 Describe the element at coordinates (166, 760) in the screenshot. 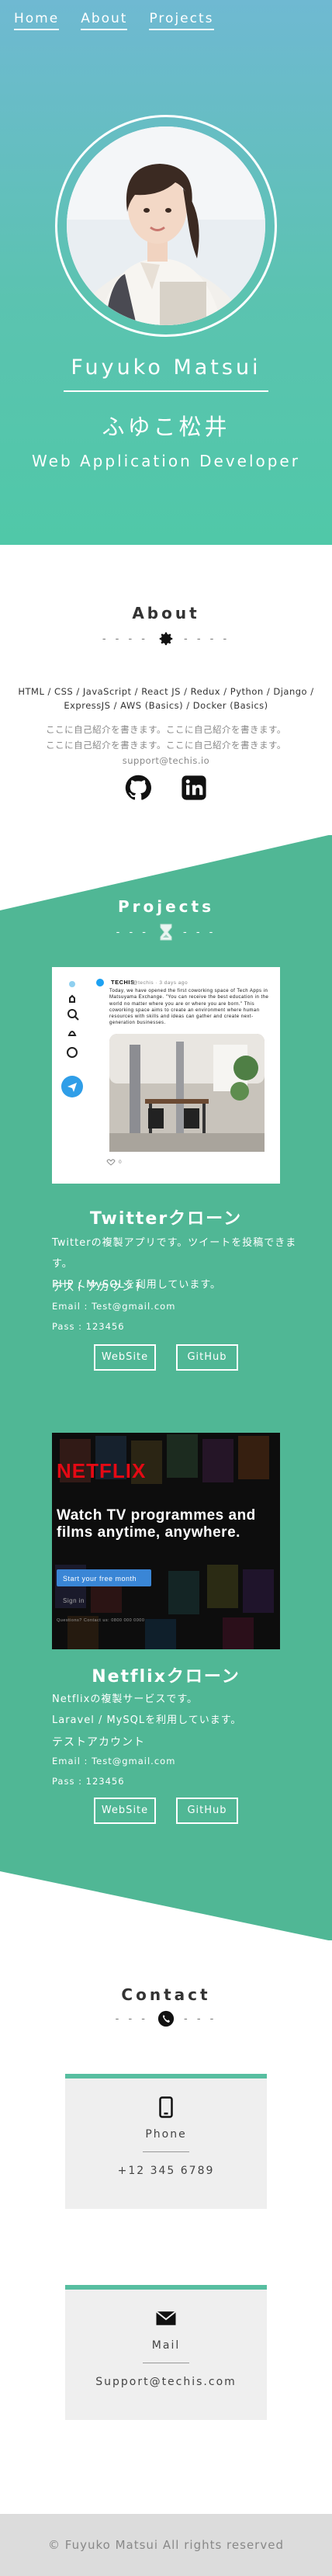

I see `support-email: support@techis.io` at that location.